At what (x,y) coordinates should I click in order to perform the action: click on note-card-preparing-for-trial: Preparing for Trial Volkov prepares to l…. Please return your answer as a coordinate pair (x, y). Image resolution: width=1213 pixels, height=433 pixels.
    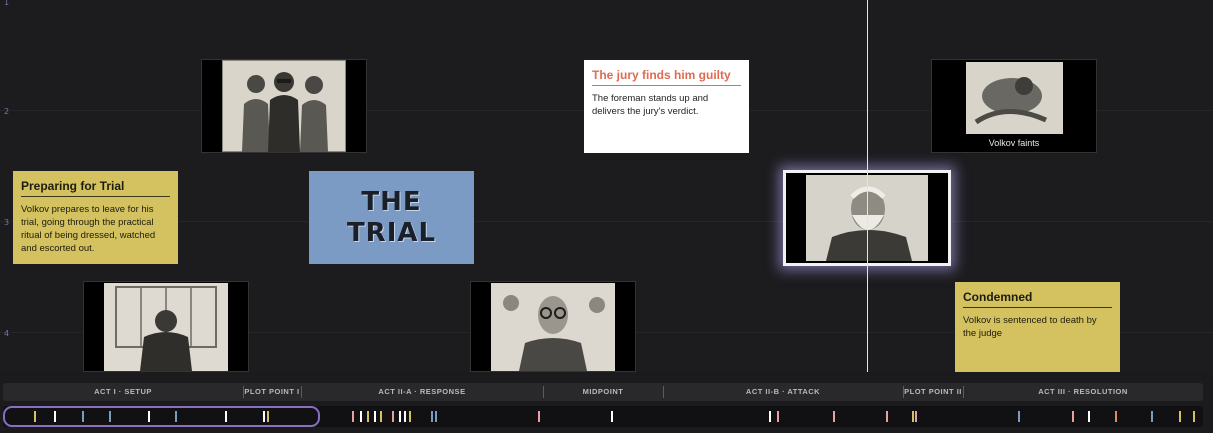
    Looking at the image, I should click on (95, 217).